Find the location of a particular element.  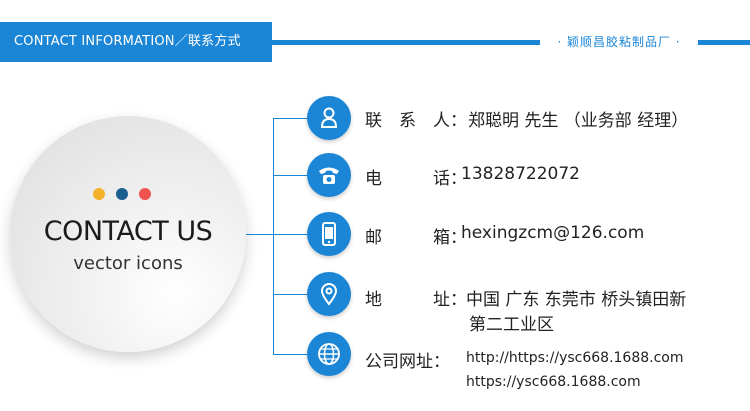

person-icon is located at coordinates (329, 118).